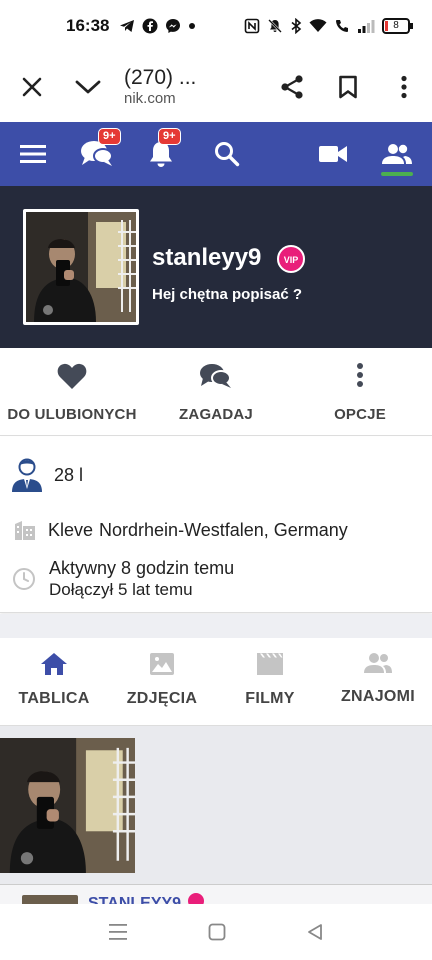 The height and width of the screenshot is (960, 432). Describe the element at coordinates (25, 530) in the screenshot. I see `building-icon` at that location.